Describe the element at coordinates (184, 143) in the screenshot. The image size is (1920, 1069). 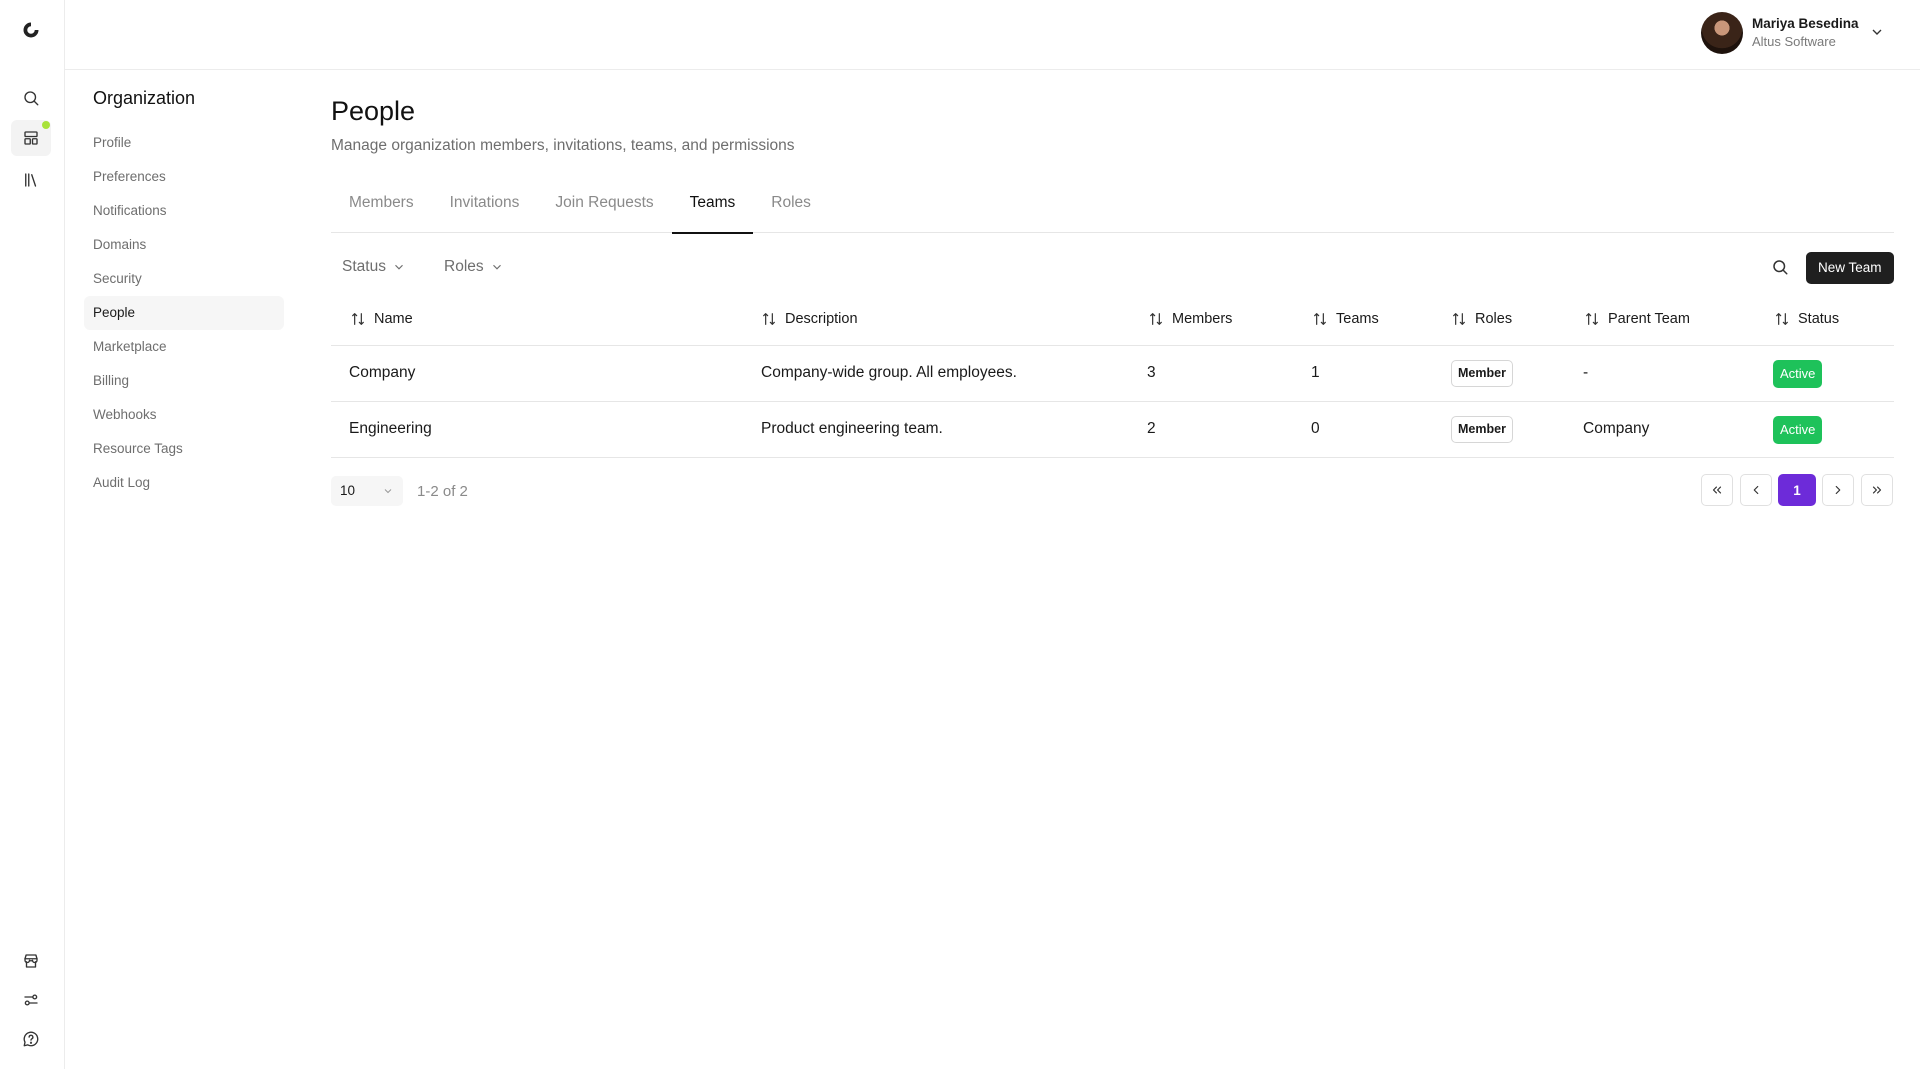
I see `settings-item-profile: Profile` at that location.